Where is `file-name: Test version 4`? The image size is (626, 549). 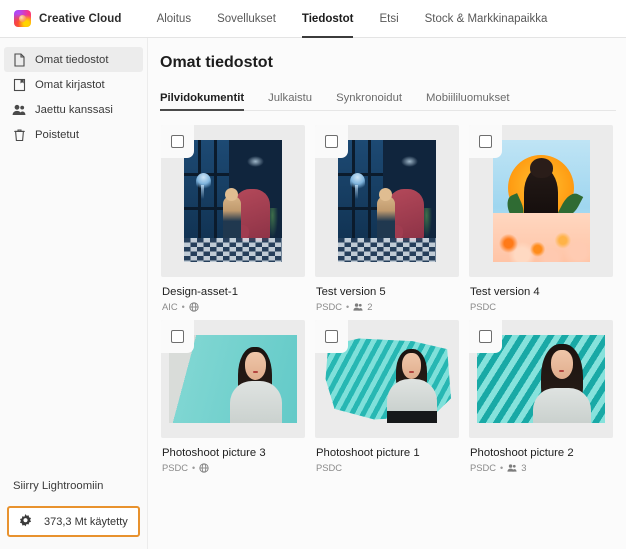 file-name: Test version 4 is located at coordinates (505, 292).